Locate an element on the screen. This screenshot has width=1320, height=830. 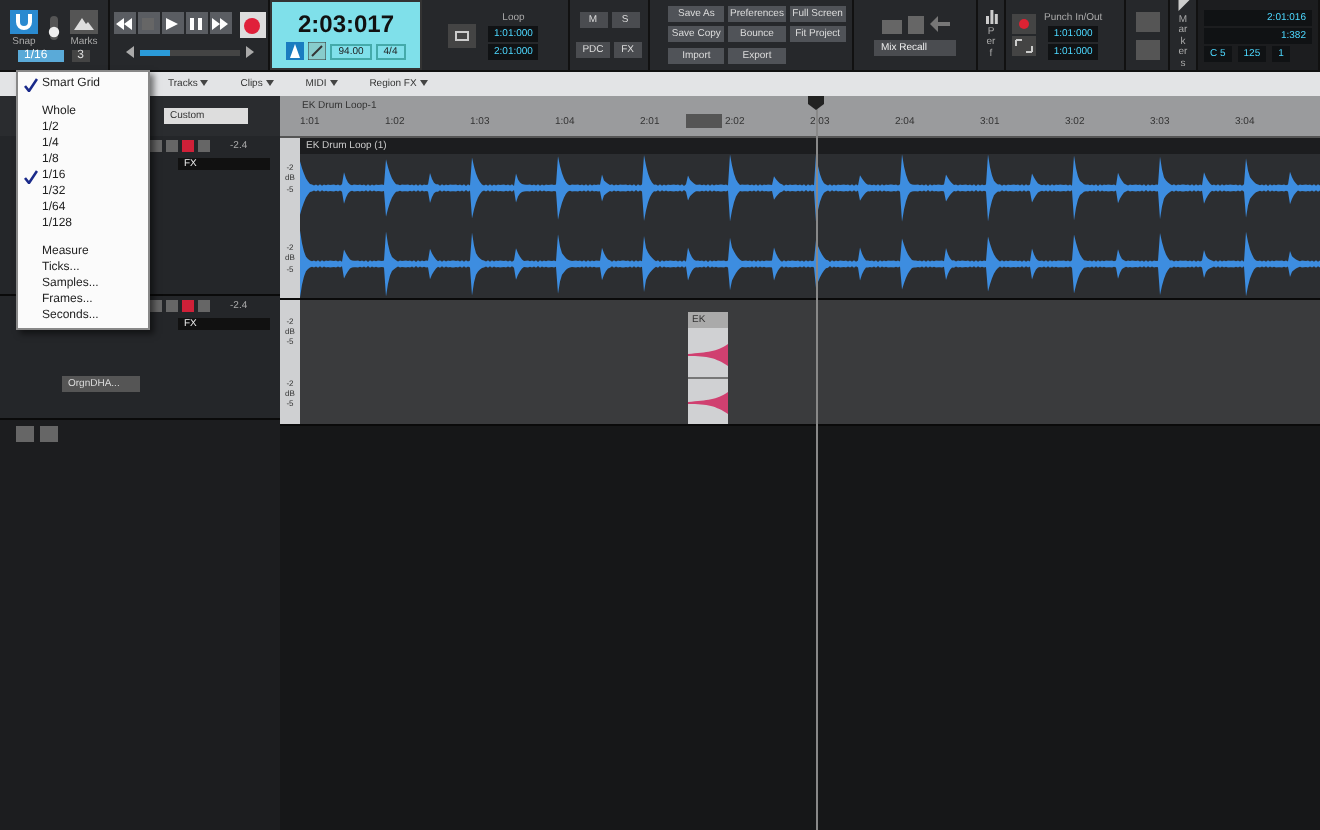
loop-icon is located at coordinates (462, 35).